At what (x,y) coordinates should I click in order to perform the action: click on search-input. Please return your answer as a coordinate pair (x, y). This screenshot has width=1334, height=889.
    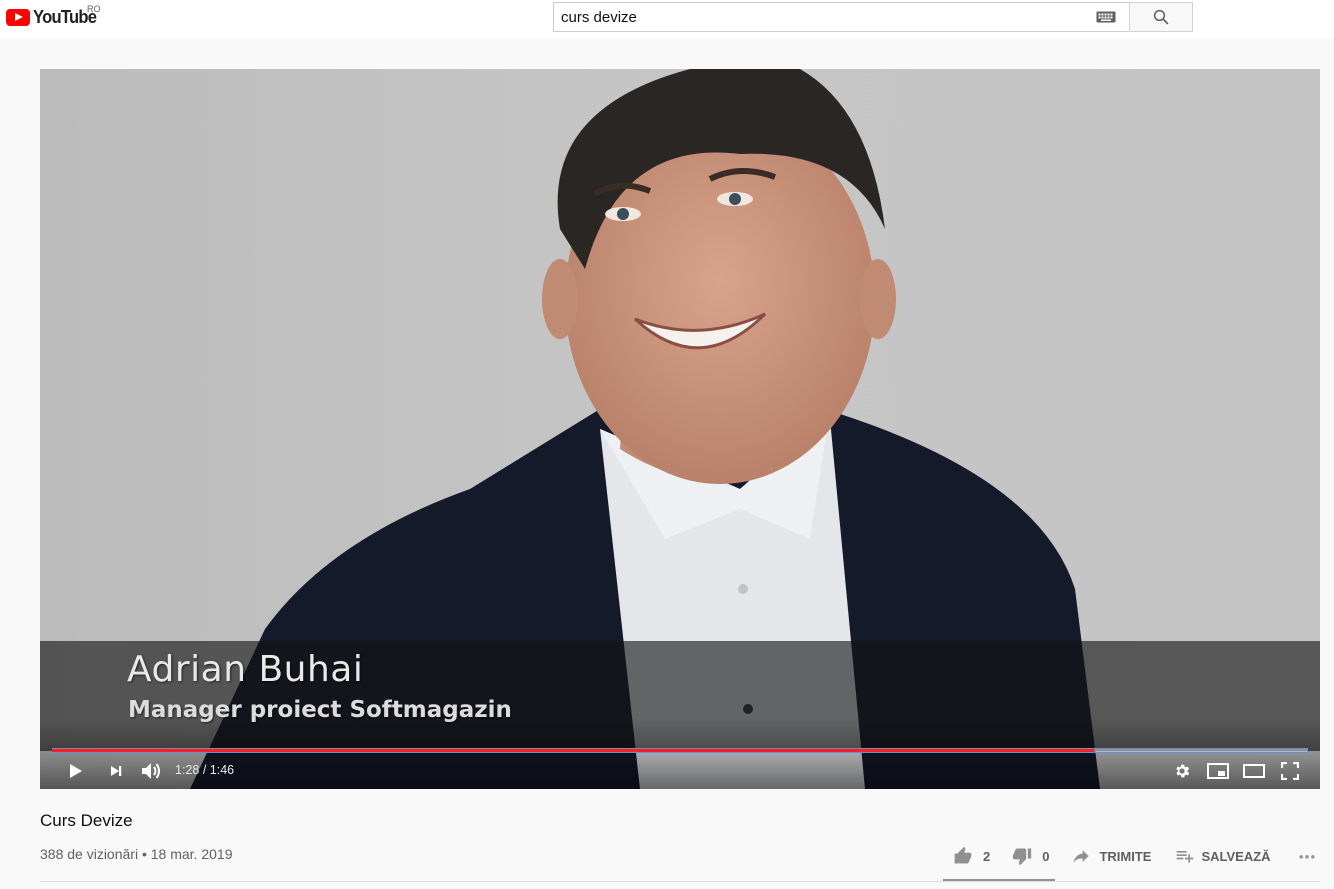
    Looking at the image, I should click on (841, 17).